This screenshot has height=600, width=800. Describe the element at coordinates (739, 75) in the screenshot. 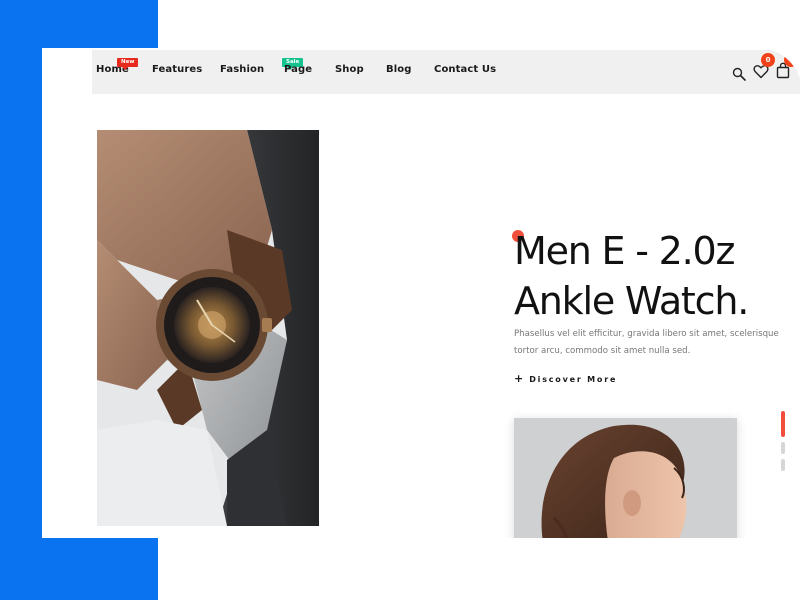

I see `search-icon` at that location.